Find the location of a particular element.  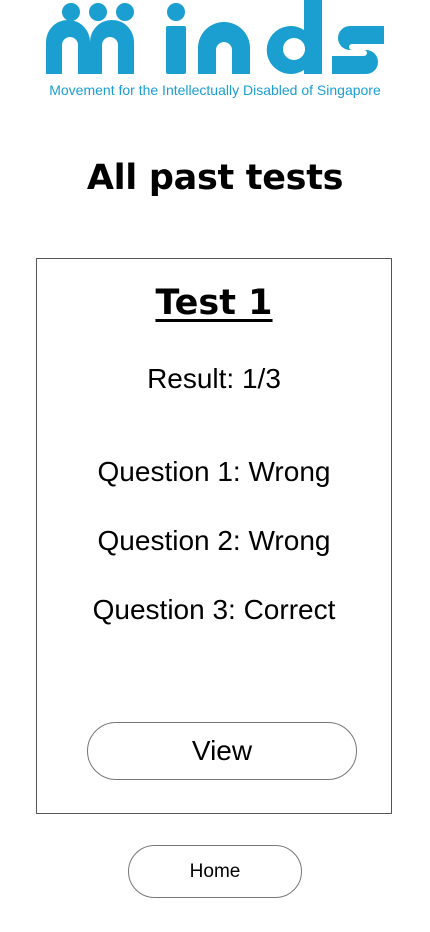

view-test-button: View is located at coordinates (222, 751).